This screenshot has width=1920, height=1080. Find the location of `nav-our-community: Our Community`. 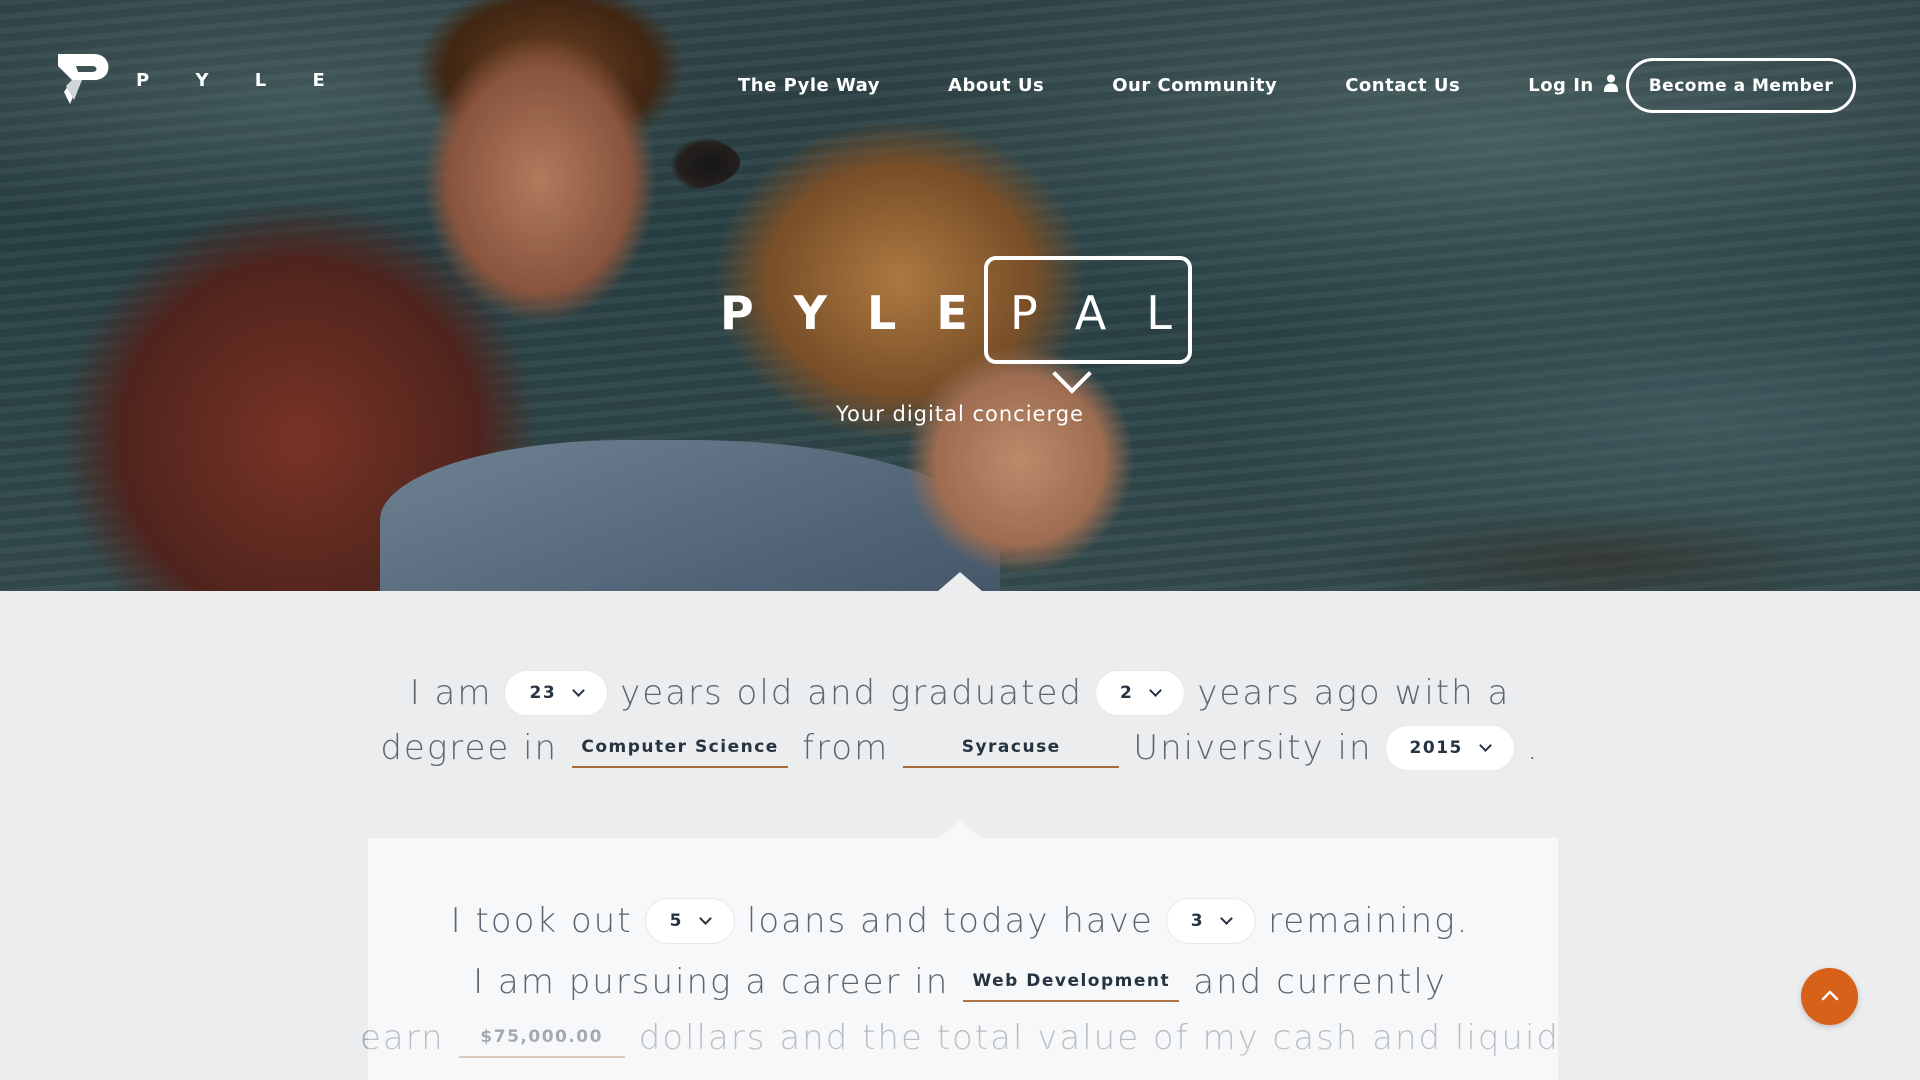

nav-our-community: Our Community is located at coordinates (1194, 85).